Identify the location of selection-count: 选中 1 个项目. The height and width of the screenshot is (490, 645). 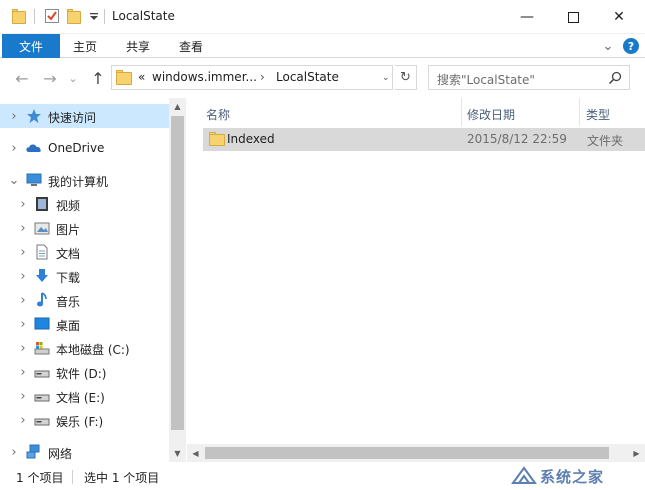
(122, 478).